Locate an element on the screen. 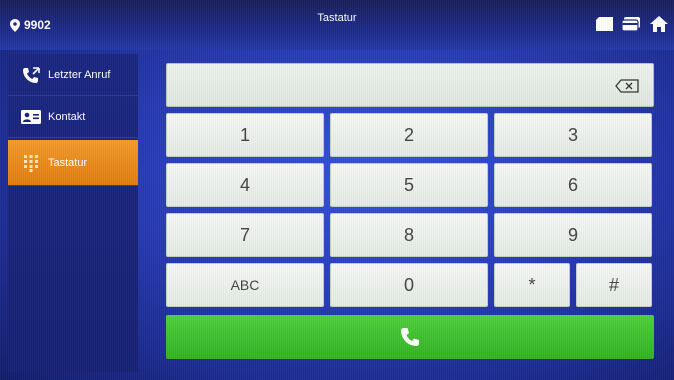 The height and width of the screenshot is (380, 674). sidebar-item-tastatur: Tastatur is located at coordinates (73, 163).